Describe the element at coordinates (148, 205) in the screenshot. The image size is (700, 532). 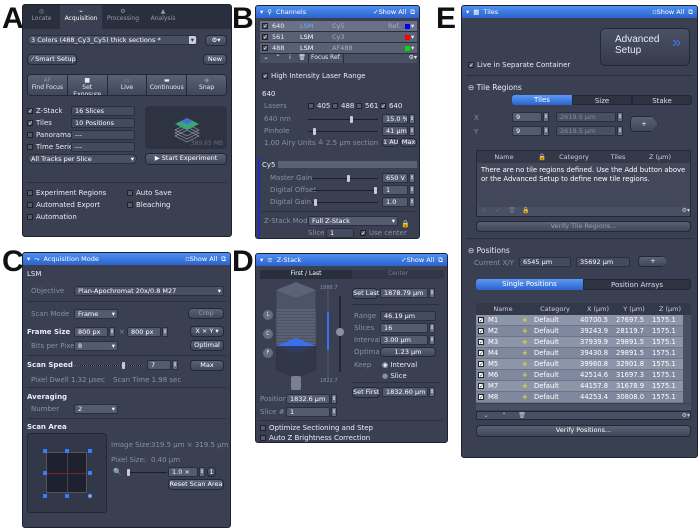
I see `bleaching-checkbox: Bleaching` at that location.